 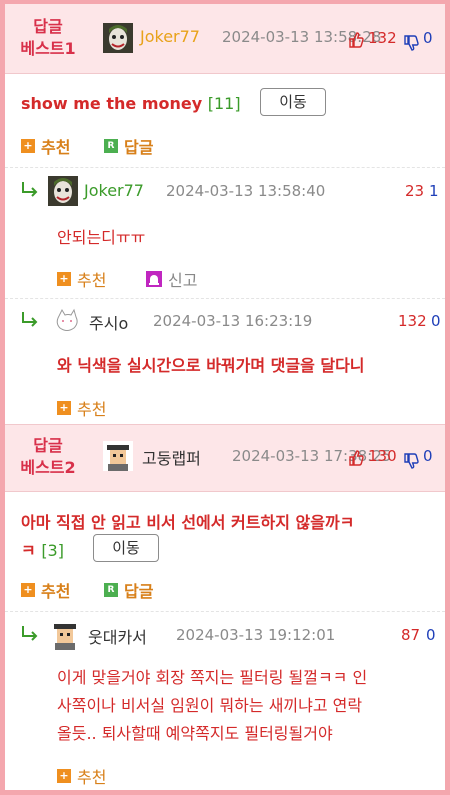 What do you see at coordinates (428, 38) in the screenshot?
I see `best-reply-1-down-count: 0` at bounding box center [428, 38].